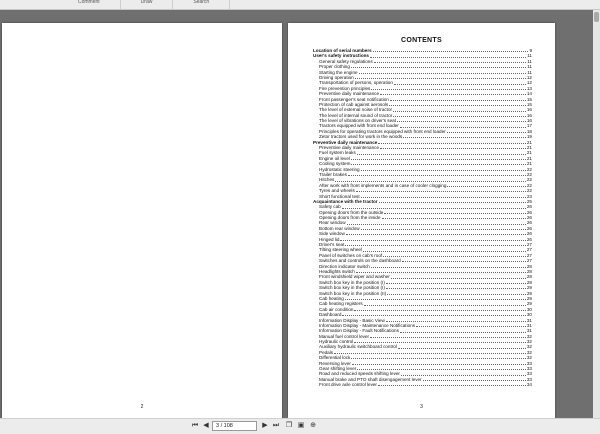 This screenshot has width=600, height=434. I want to click on last-page-icon: ⏭, so click(276, 426).